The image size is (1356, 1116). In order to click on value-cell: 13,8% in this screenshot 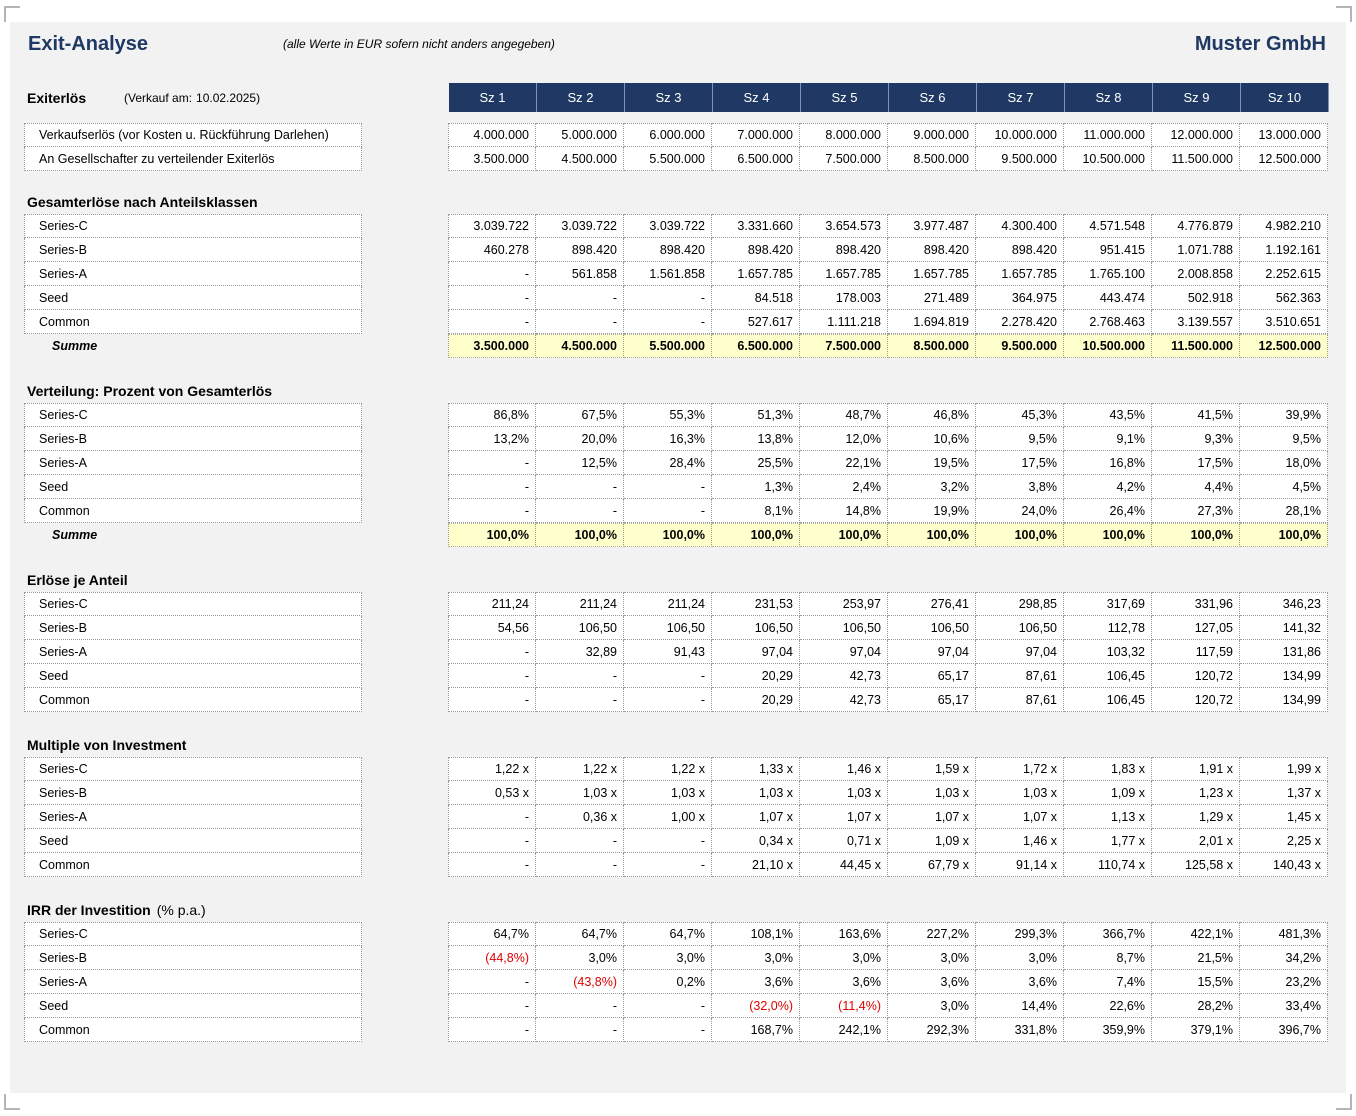, I will do `click(756, 439)`.